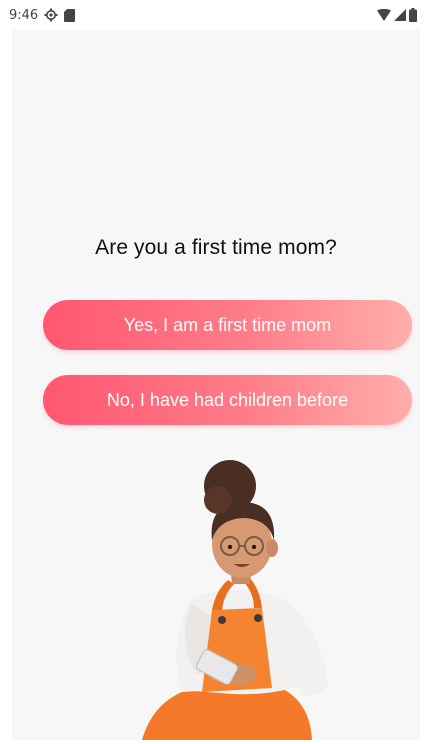 The width and height of the screenshot is (431, 744). I want to click on settings-gear-icon, so click(51, 15).